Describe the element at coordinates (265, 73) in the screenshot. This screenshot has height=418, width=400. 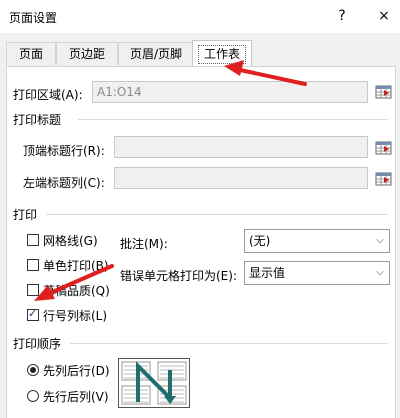
I see `red-arrow-to-sheet-tab` at that location.